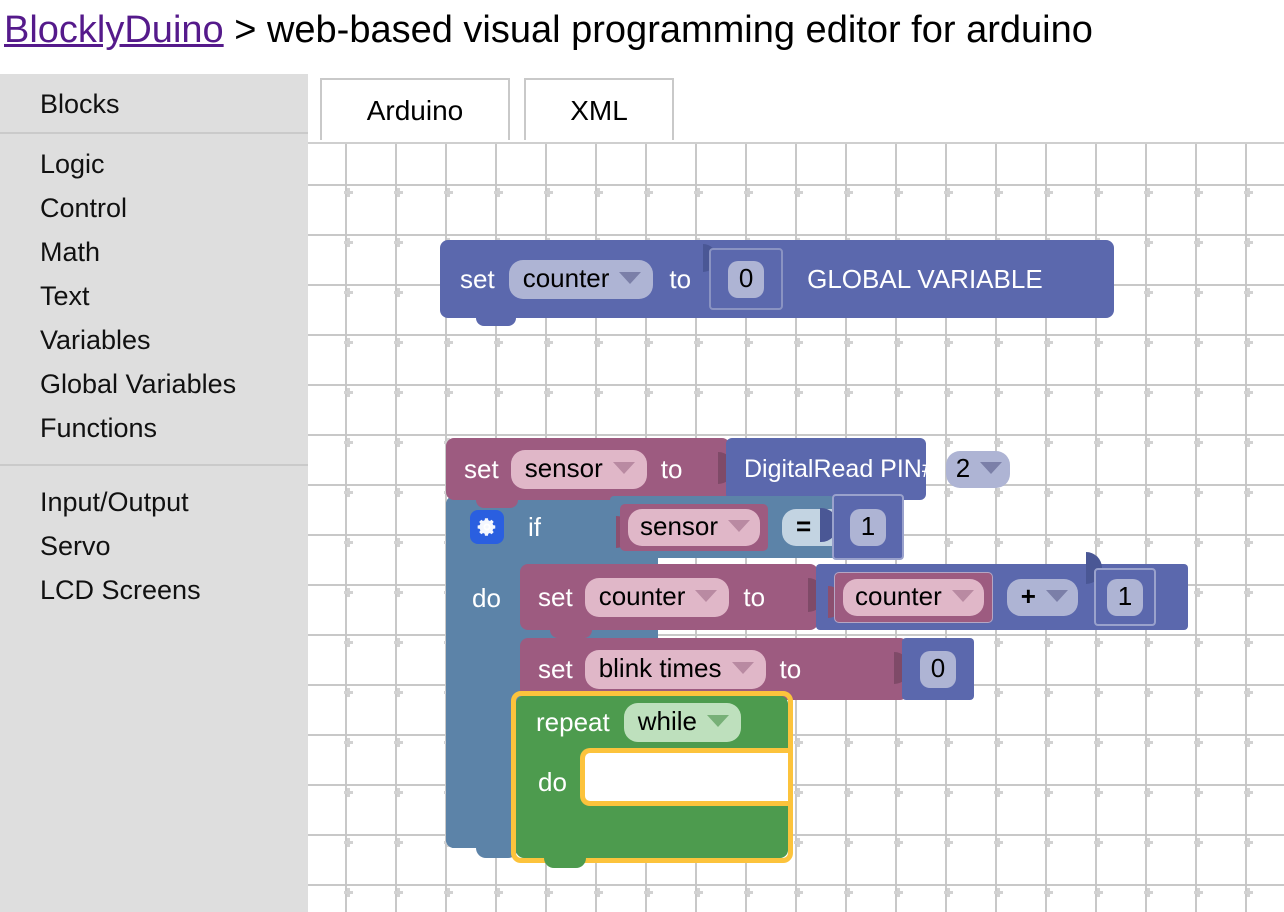 Image resolution: width=1284 pixels, height=912 pixels. Describe the element at coordinates (599, 109) in the screenshot. I see `tab-xml: XML` at that location.